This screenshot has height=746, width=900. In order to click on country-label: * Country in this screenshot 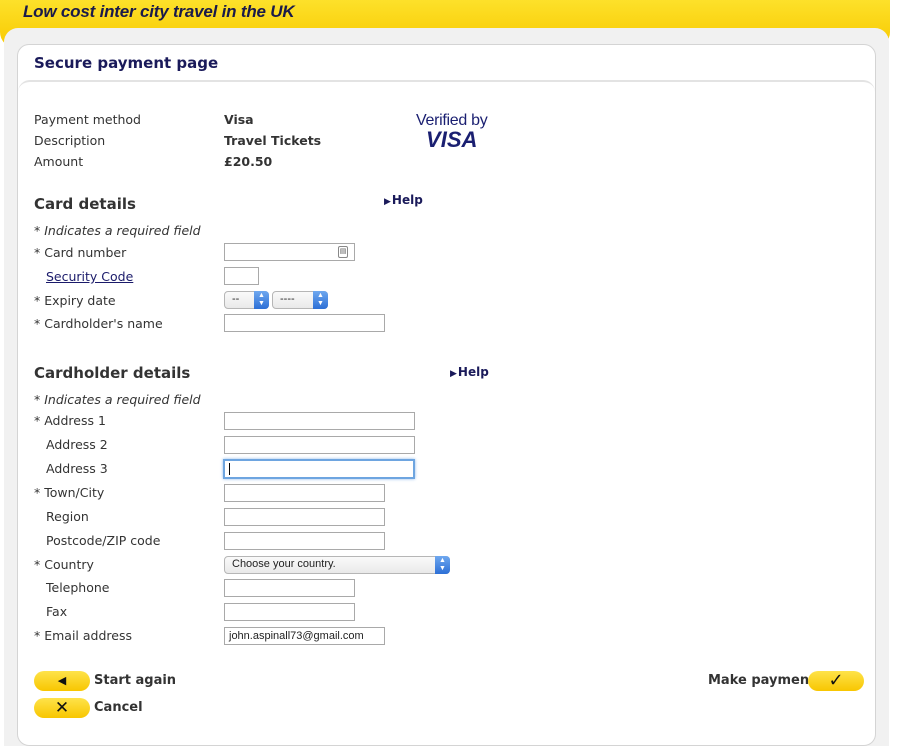, I will do `click(64, 564)`.